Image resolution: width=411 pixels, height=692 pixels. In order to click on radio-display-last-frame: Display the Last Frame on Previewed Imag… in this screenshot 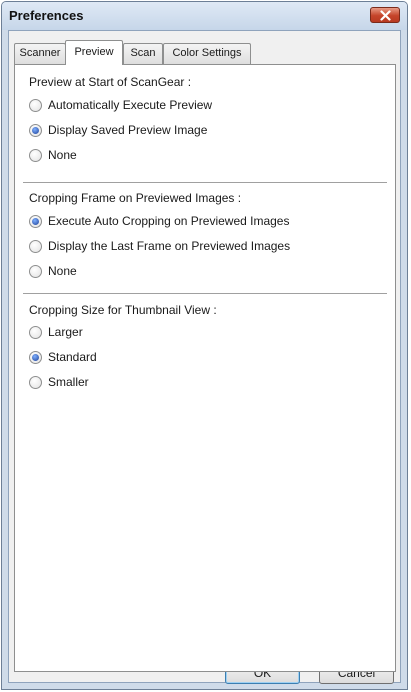, I will do `click(159, 246)`.